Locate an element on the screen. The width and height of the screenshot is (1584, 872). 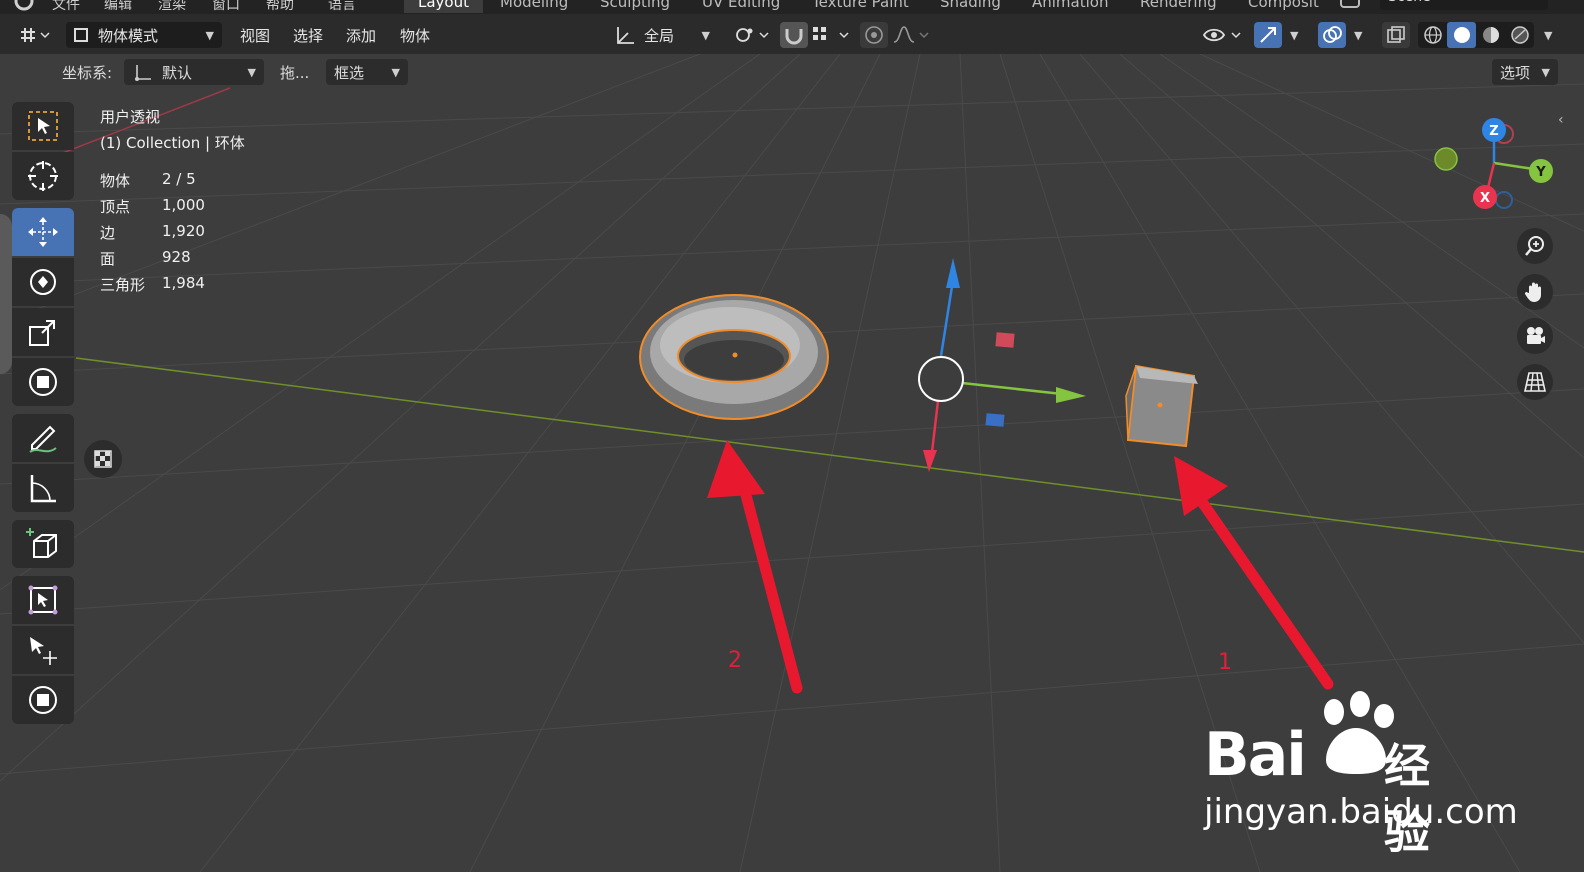
select-box-tool is located at coordinates (43, 126).